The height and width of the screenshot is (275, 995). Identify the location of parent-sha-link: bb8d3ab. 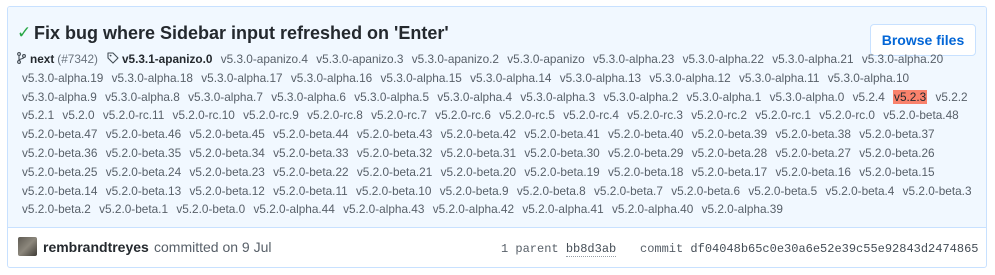
(591, 249).